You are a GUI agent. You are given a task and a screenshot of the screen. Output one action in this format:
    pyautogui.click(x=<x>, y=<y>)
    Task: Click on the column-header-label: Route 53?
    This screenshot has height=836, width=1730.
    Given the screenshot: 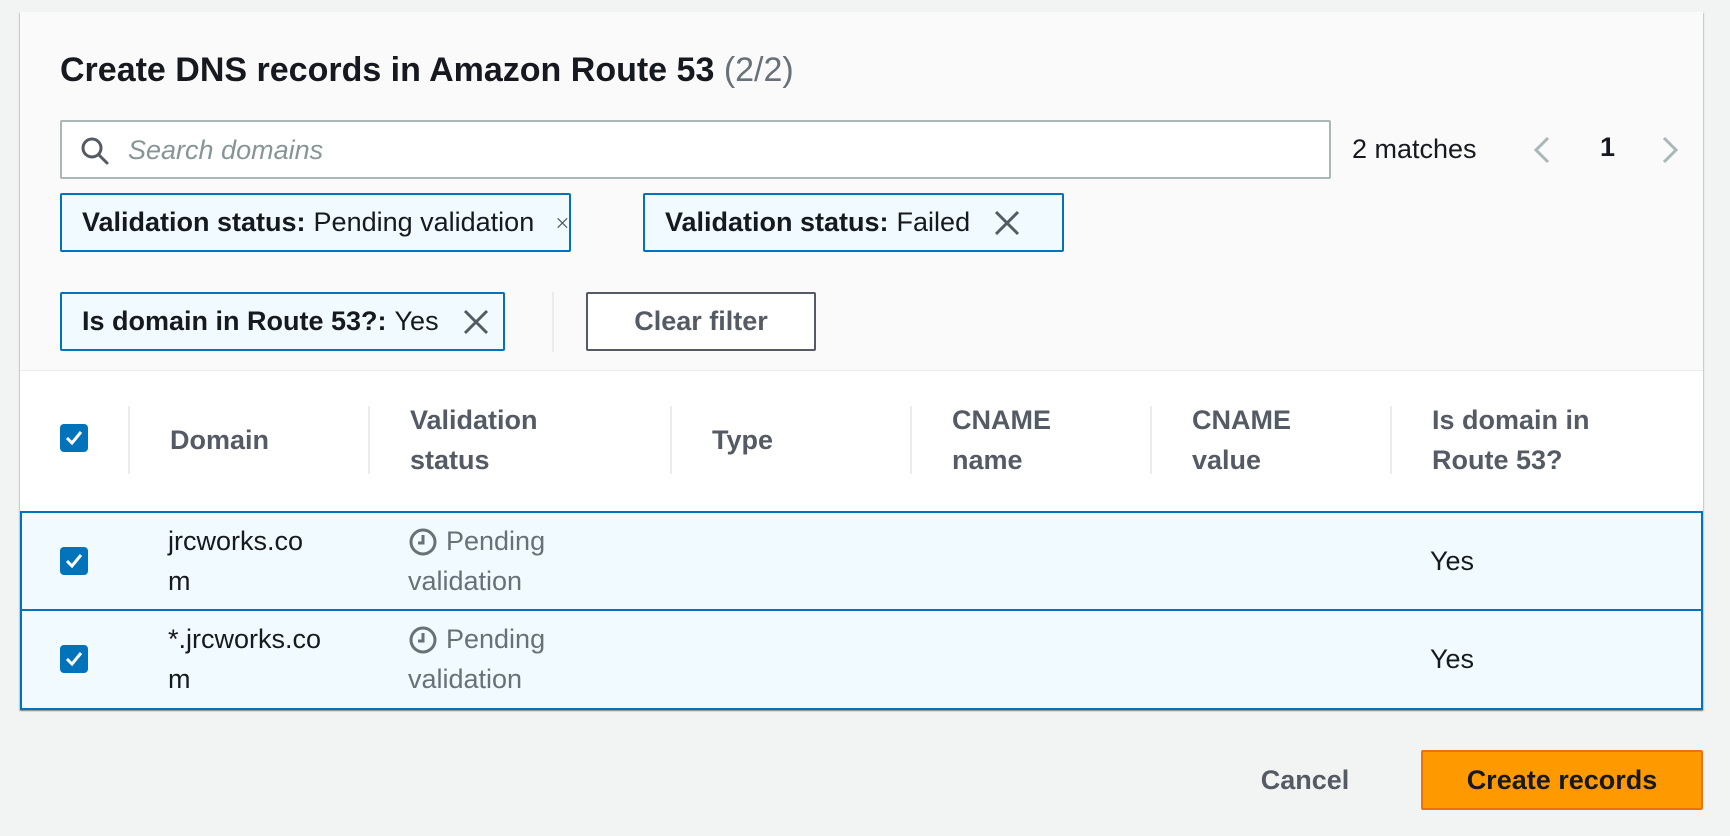 What is the action you would take?
    pyautogui.click(x=1497, y=460)
    